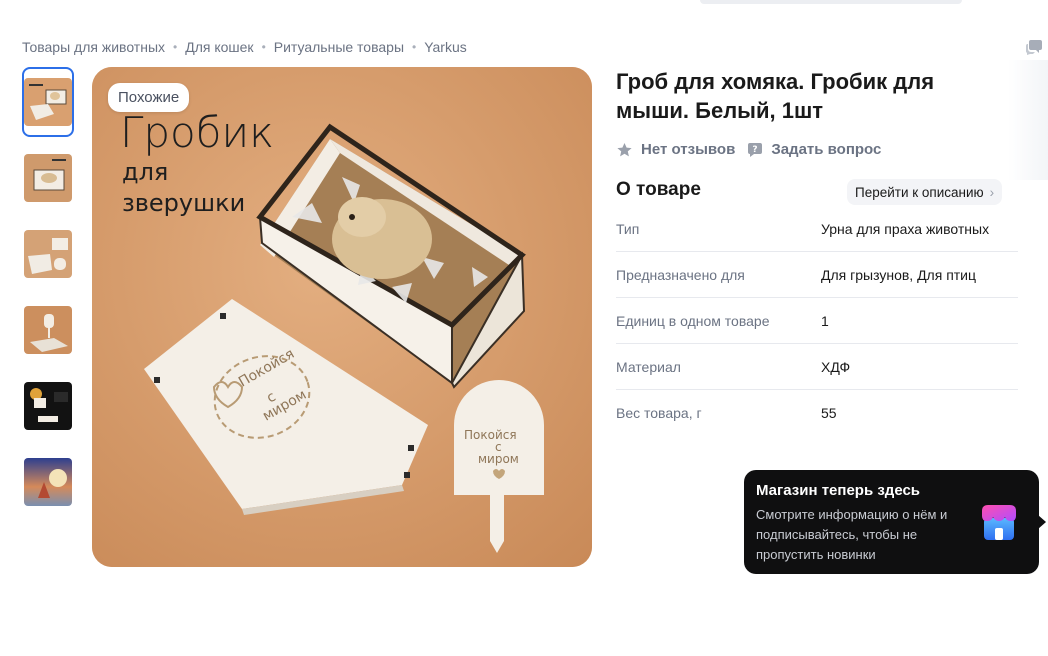  Describe the element at coordinates (999, 522) in the screenshot. I see `shop-icon` at that location.